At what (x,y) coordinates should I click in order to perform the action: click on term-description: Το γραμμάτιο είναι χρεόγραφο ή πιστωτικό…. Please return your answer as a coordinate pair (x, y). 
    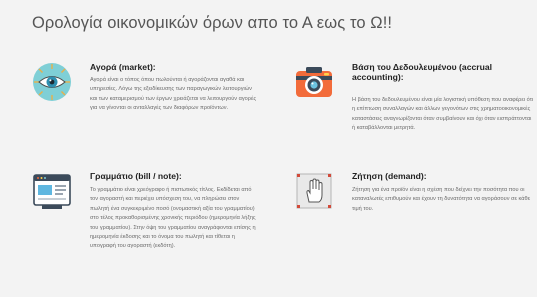
    Looking at the image, I should click on (173, 218).